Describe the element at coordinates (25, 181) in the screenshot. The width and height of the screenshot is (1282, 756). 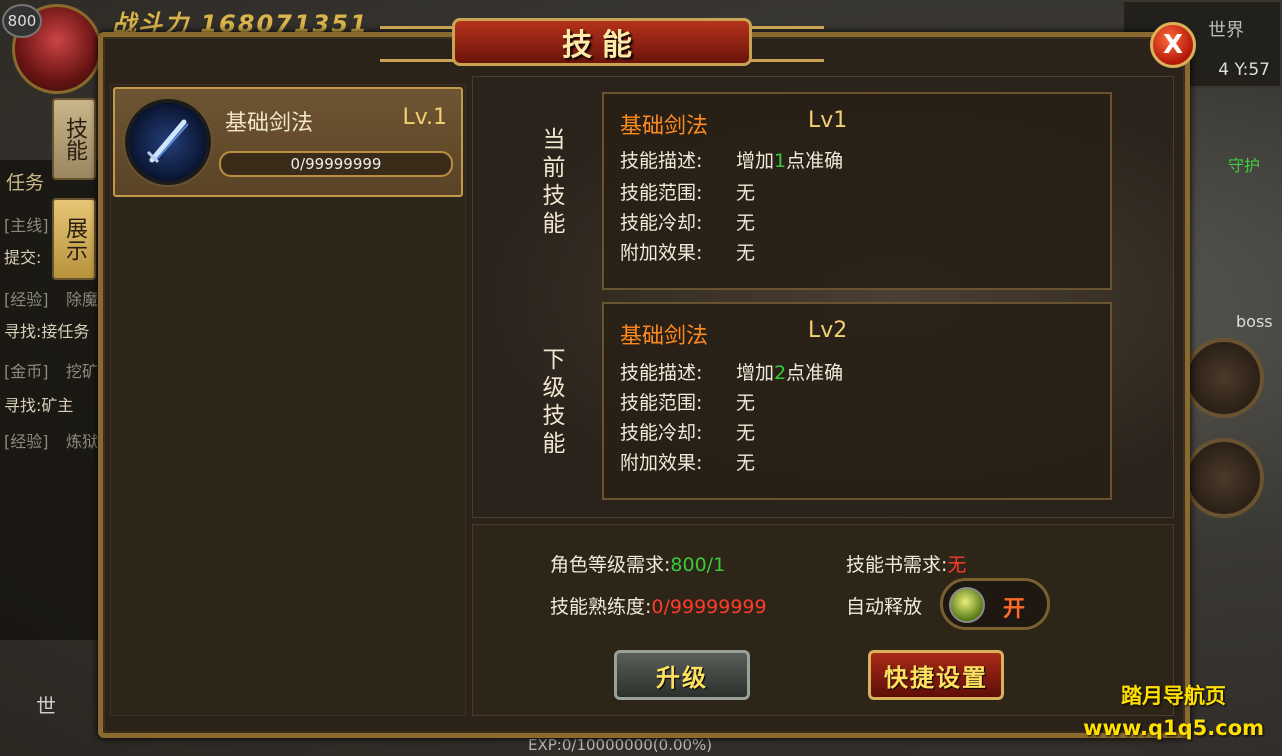
I see `task-button: 任务` at that location.